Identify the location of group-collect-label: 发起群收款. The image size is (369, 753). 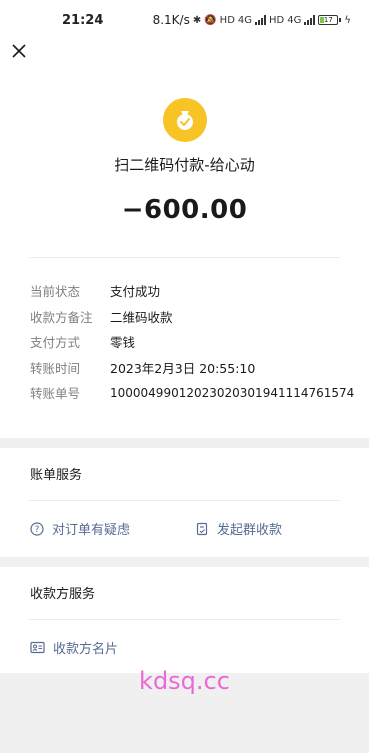
(250, 530).